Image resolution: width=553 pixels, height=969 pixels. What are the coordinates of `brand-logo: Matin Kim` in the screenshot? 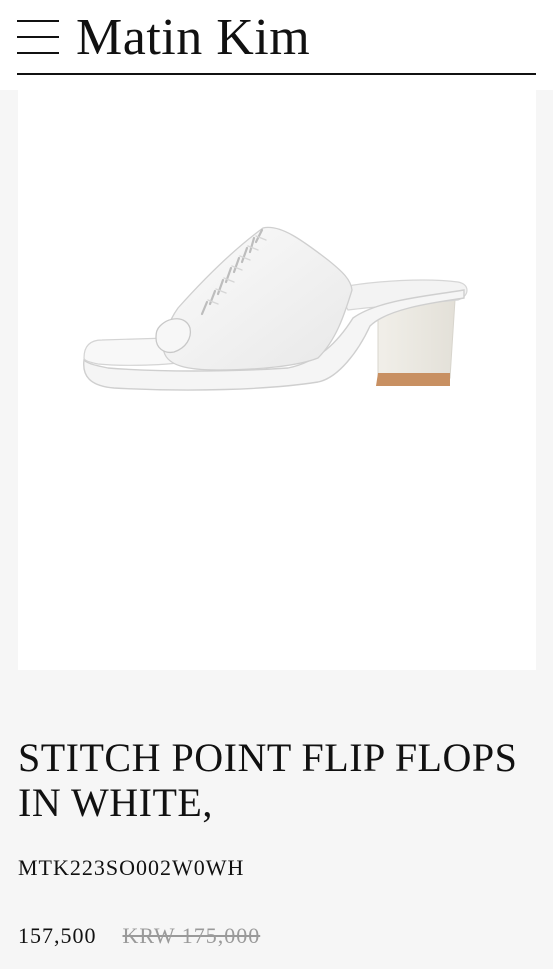 It's located at (193, 38).